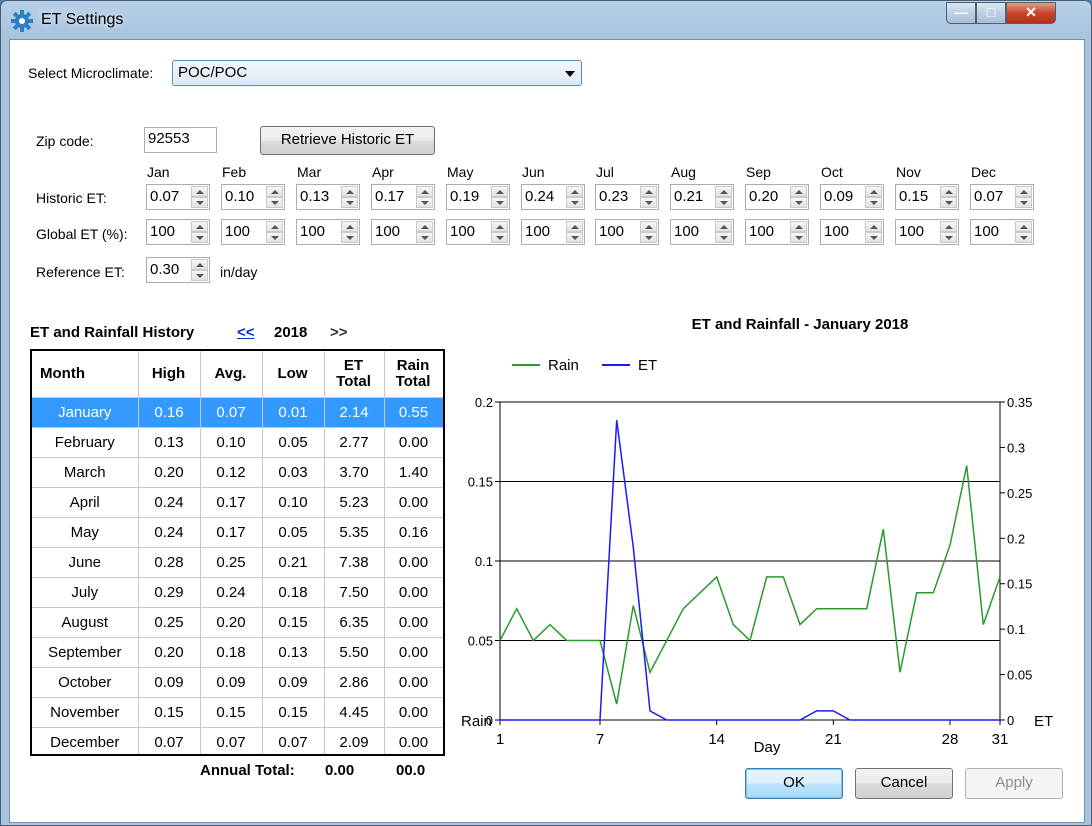 This screenshot has height=826, width=1092. What do you see at coordinates (1014, 783) in the screenshot?
I see `apply-button: Apply` at bounding box center [1014, 783].